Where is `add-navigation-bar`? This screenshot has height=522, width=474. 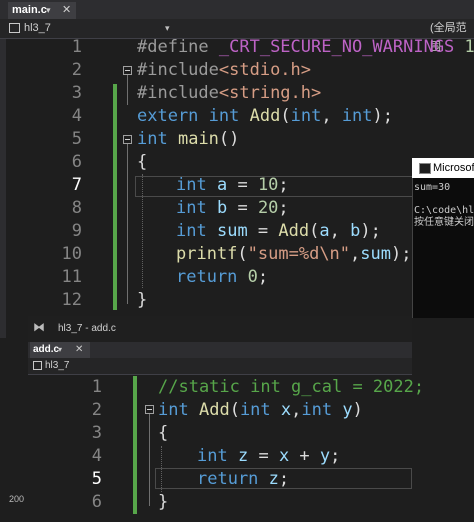
add-navigation-bar is located at coordinates (220, 366).